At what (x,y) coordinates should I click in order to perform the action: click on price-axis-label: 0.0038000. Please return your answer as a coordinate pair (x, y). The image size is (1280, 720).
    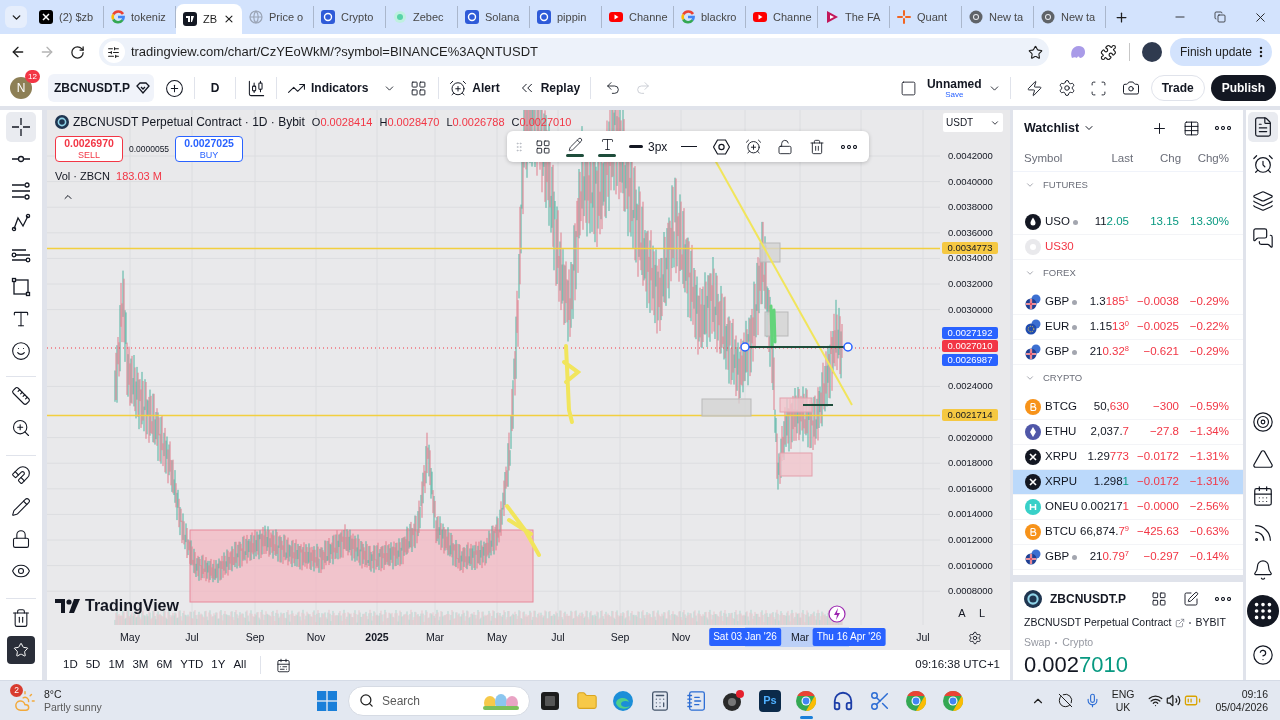
    Looking at the image, I should click on (970, 207).